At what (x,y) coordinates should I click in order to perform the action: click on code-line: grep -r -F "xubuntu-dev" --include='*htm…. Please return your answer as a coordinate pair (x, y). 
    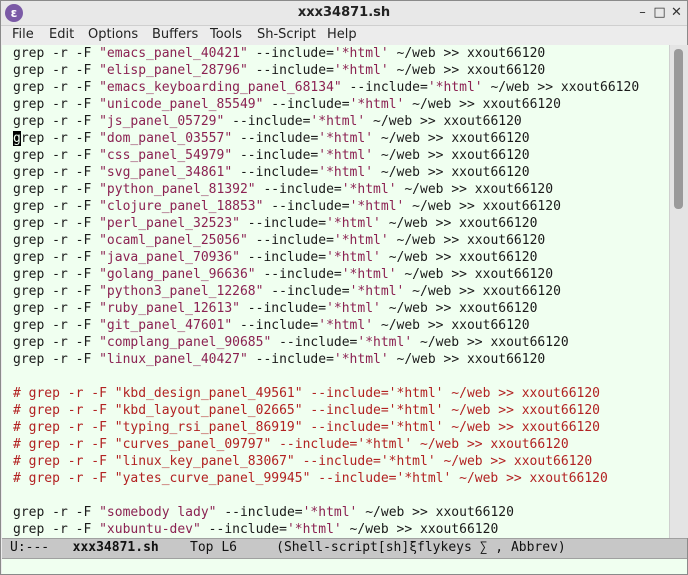
    Looking at the image, I should click on (326, 529).